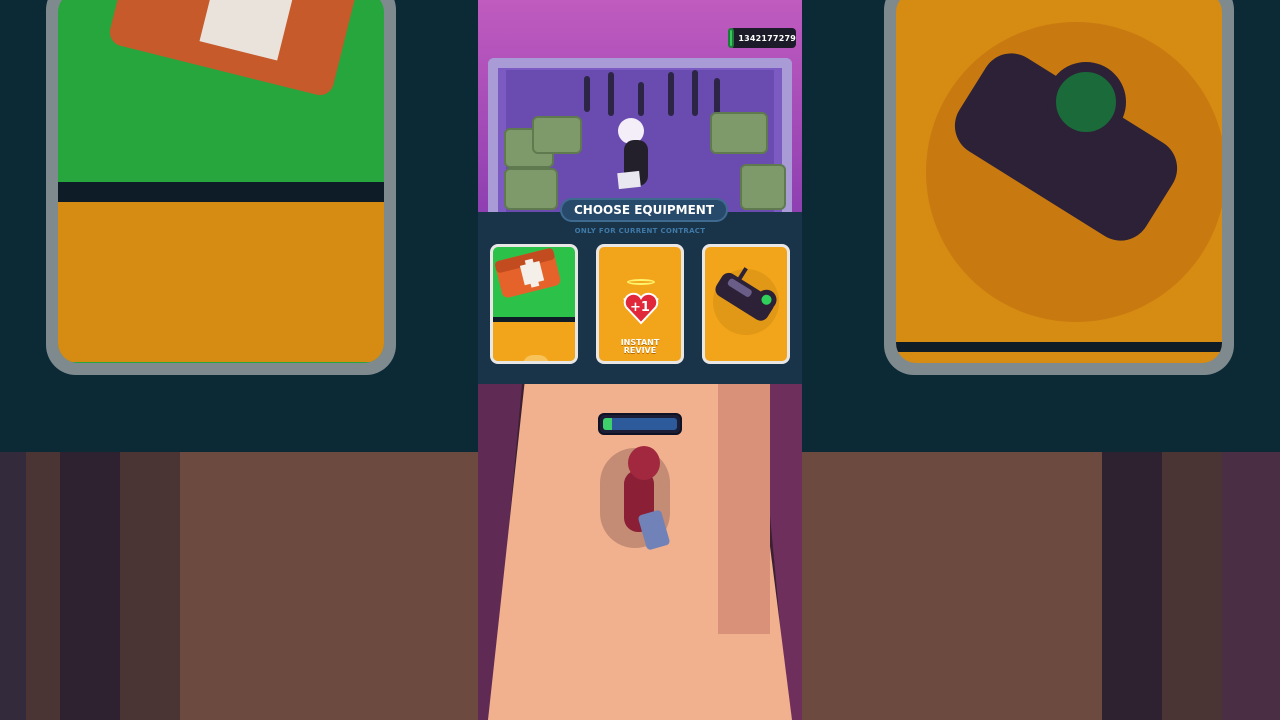 The height and width of the screenshot is (720, 1280). Describe the element at coordinates (607, 424) in the screenshot. I see `loot-progress-fill` at that location.